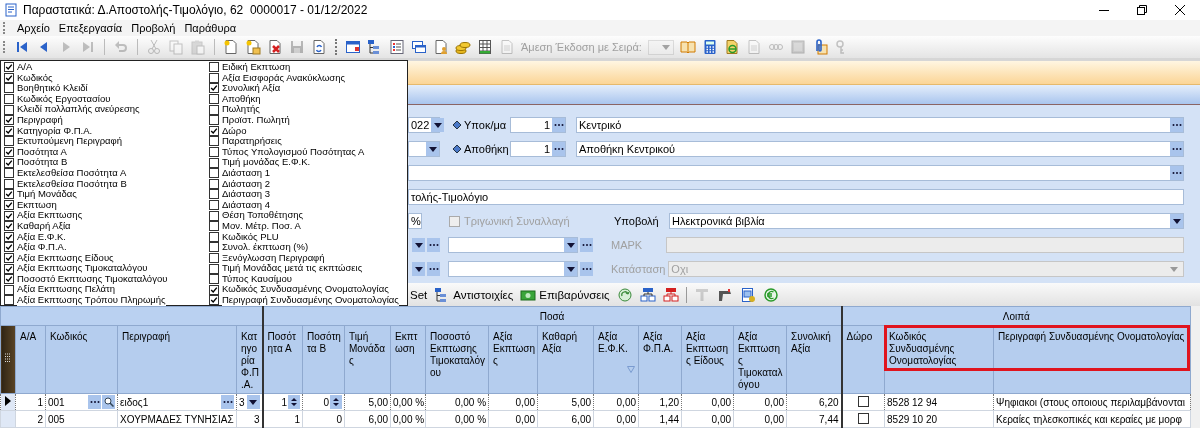 The image size is (1200, 443). I want to click on search-button, so click(108, 402).